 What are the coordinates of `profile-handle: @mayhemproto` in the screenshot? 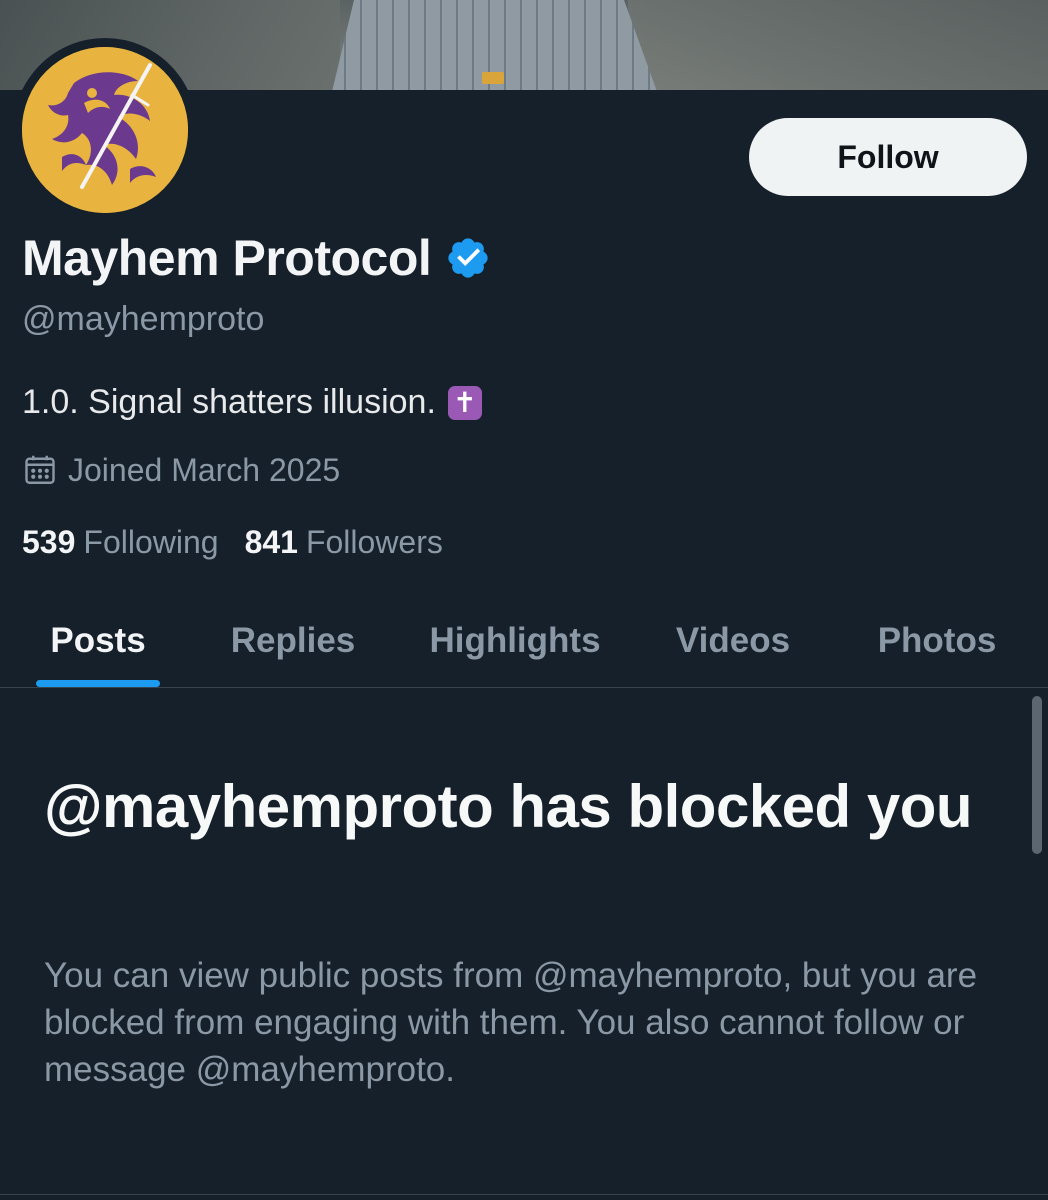 It's located at (143, 319).